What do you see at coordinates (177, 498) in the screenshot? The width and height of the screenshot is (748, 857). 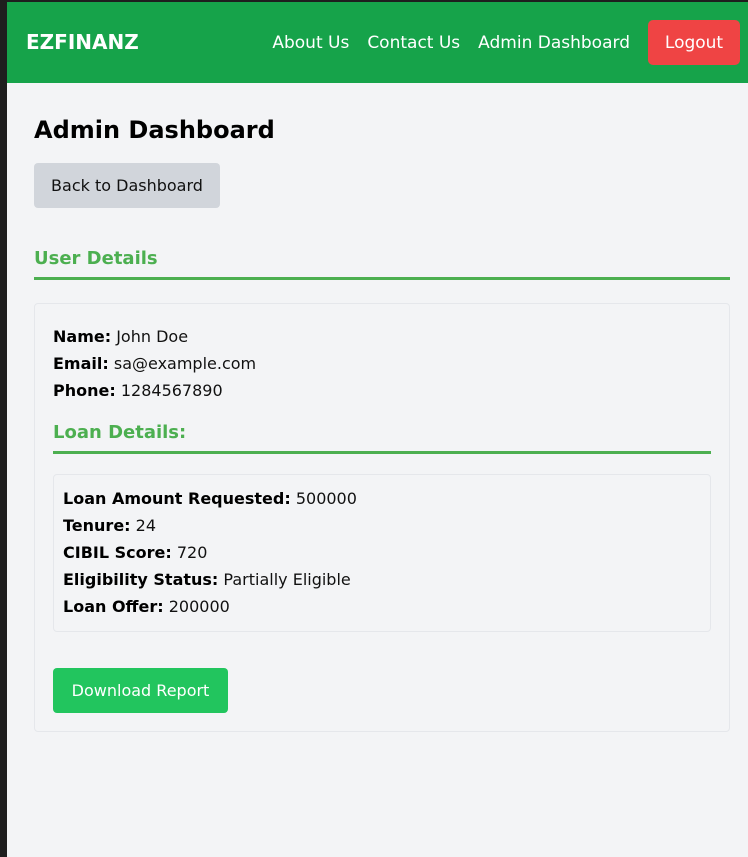 I see `field-label: Loan Amount Requested:` at bounding box center [177, 498].